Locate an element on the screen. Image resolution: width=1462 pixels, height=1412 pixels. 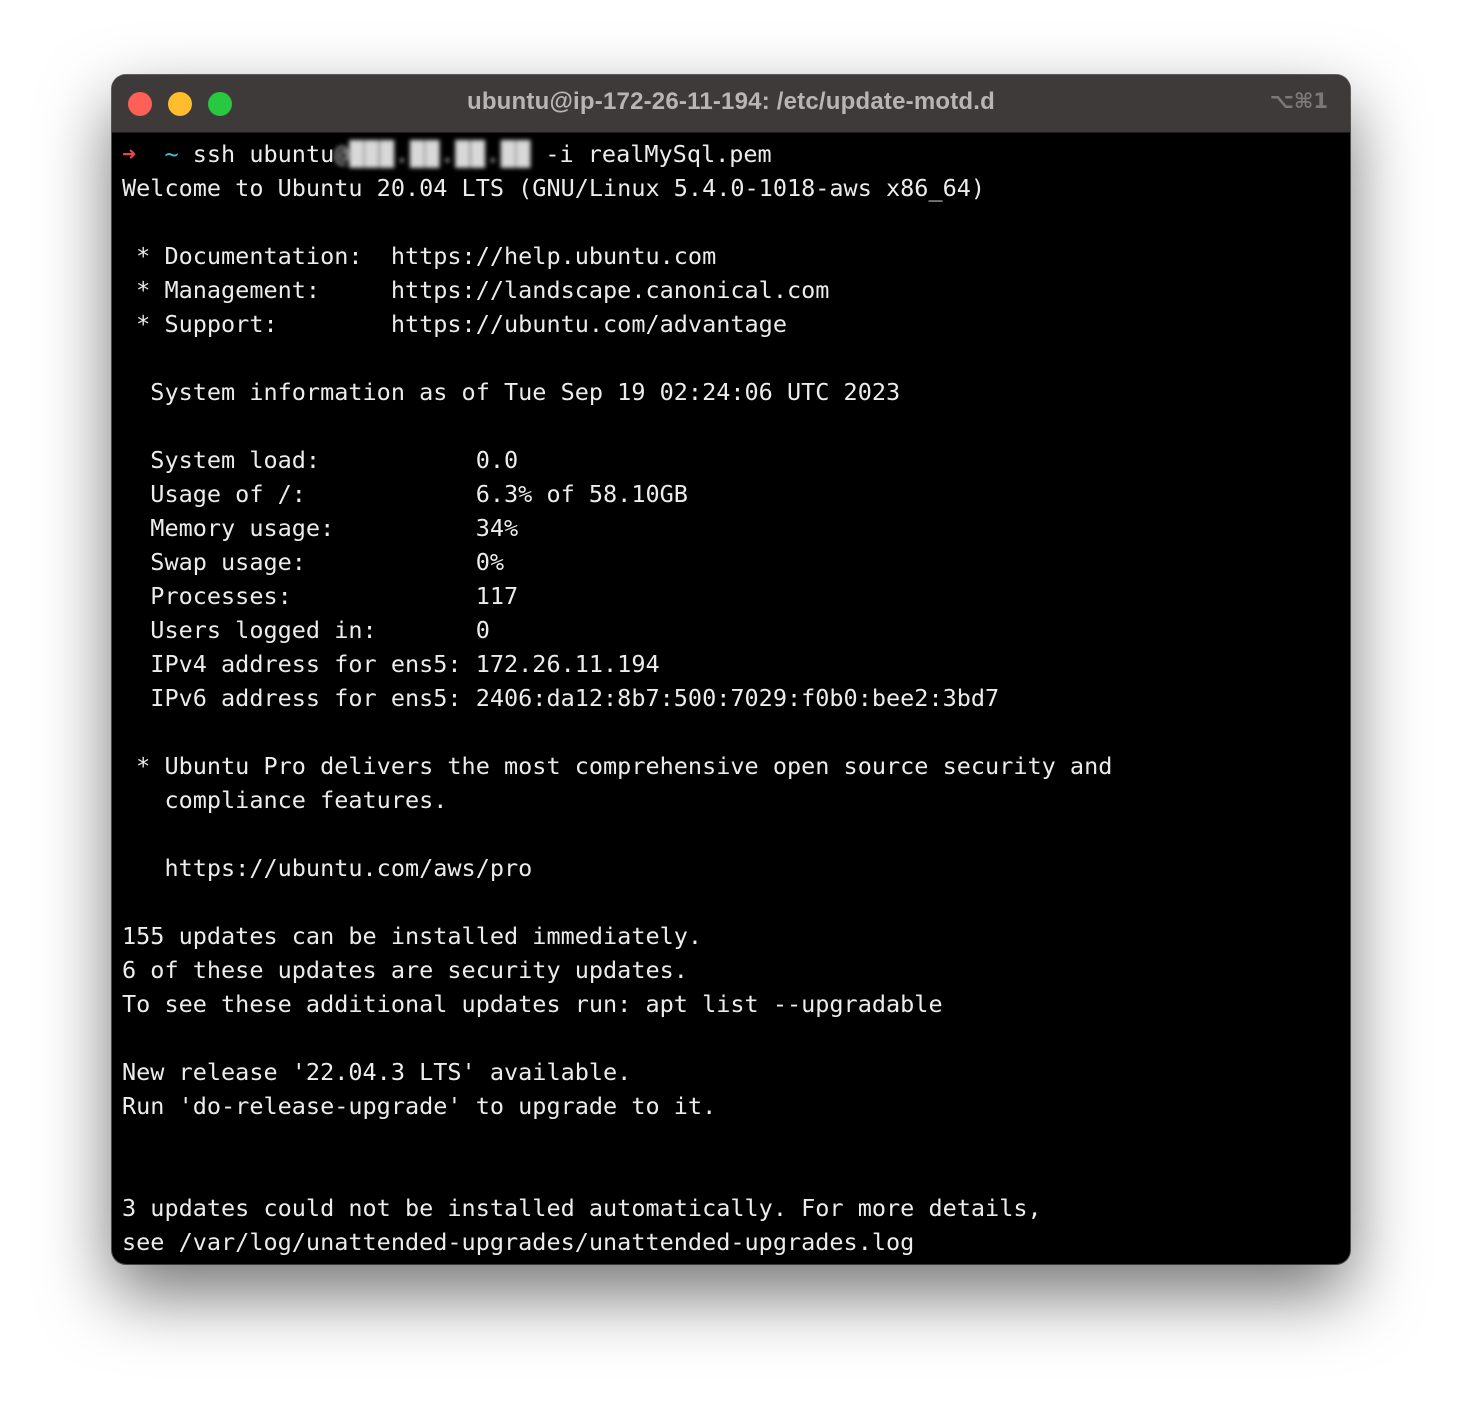
output-line: https://ubuntu.com/aws/pro is located at coordinates (327, 868).